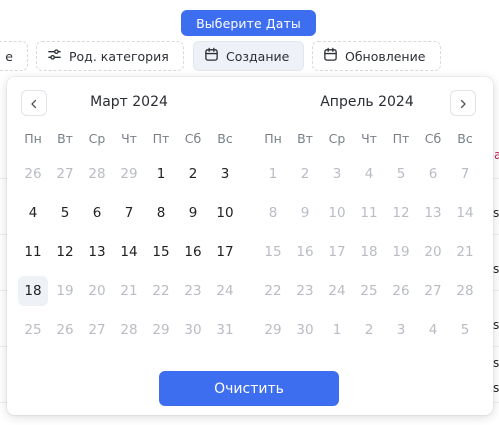 This screenshot has width=499, height=425. What do you see at coordinates (248, 23) in the screenshot?
I see `select-dates-button: Выберите Даты` at bounding box center [248, 23].